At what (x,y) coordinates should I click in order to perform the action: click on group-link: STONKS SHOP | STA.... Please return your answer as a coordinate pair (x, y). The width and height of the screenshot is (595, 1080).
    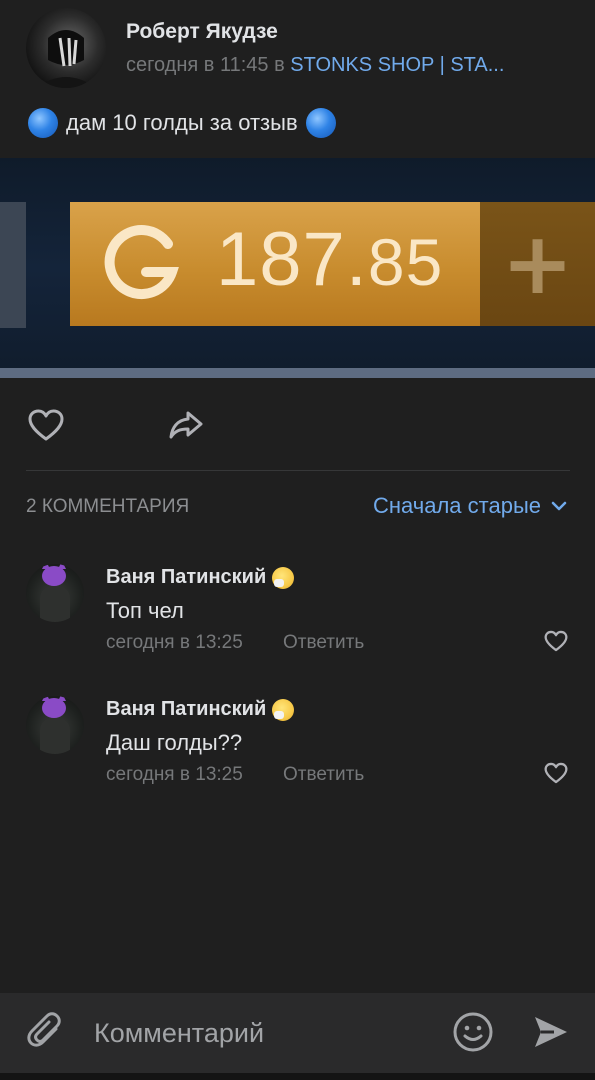
    Looking at the image, I should click on (397, 65).